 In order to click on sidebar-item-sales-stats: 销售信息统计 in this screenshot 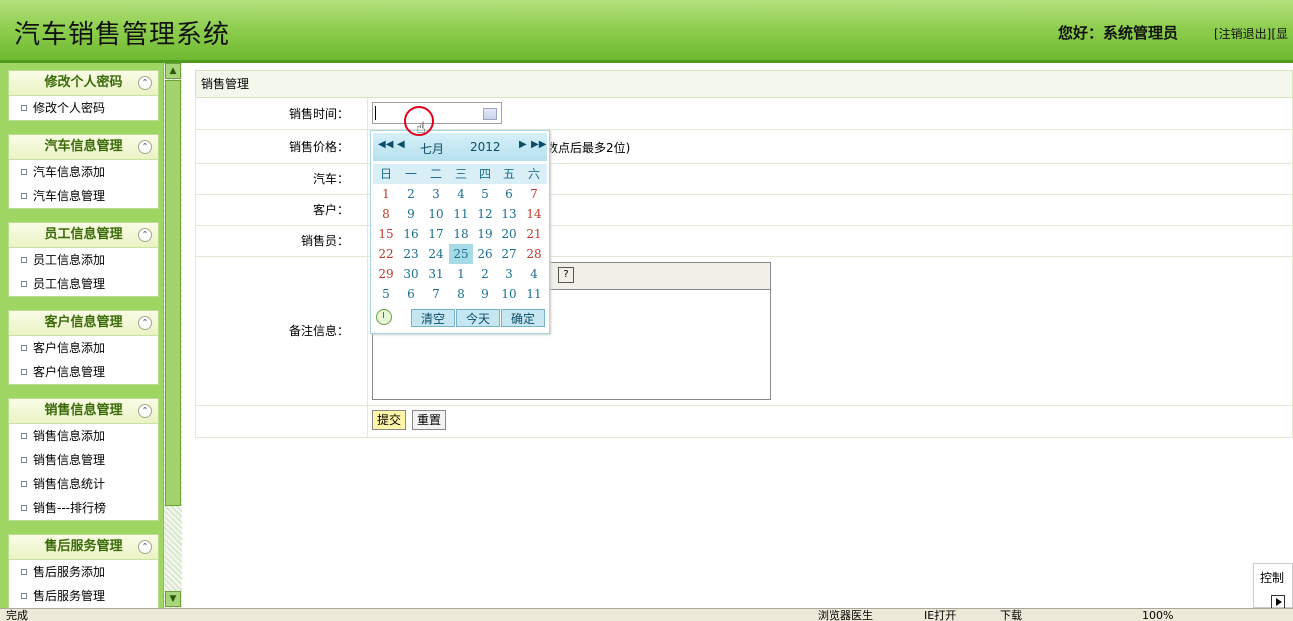, I will do `click(83, 484)`.